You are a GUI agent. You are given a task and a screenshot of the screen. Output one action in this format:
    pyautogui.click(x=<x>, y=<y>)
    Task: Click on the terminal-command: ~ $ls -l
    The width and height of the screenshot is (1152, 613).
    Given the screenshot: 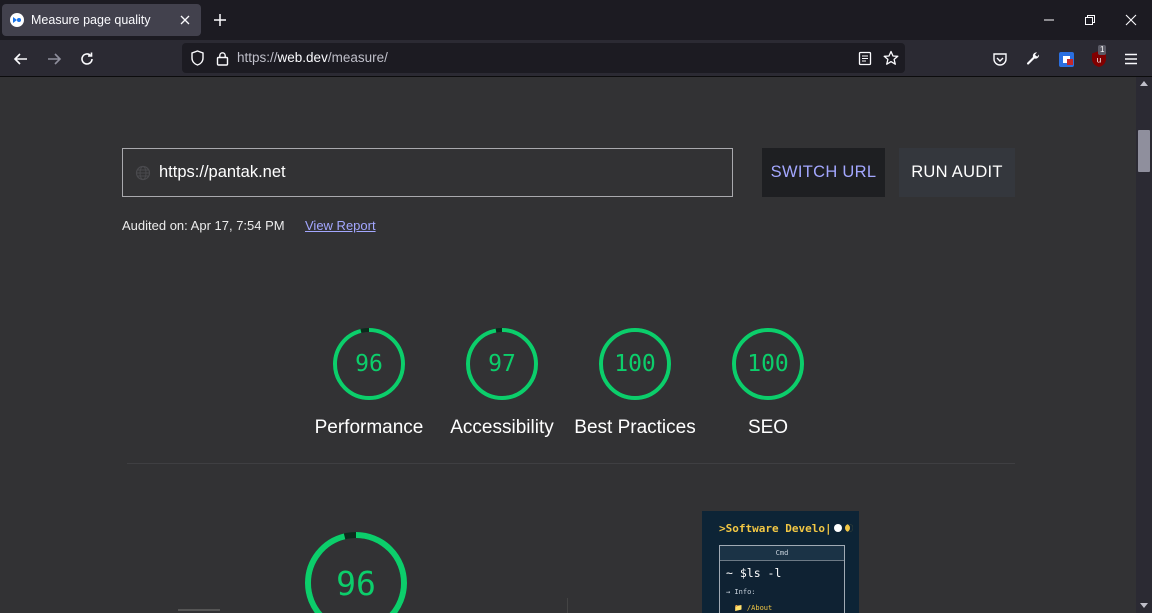 What is the action you would take?
    pyautogui.click(x=754, y=573)
    